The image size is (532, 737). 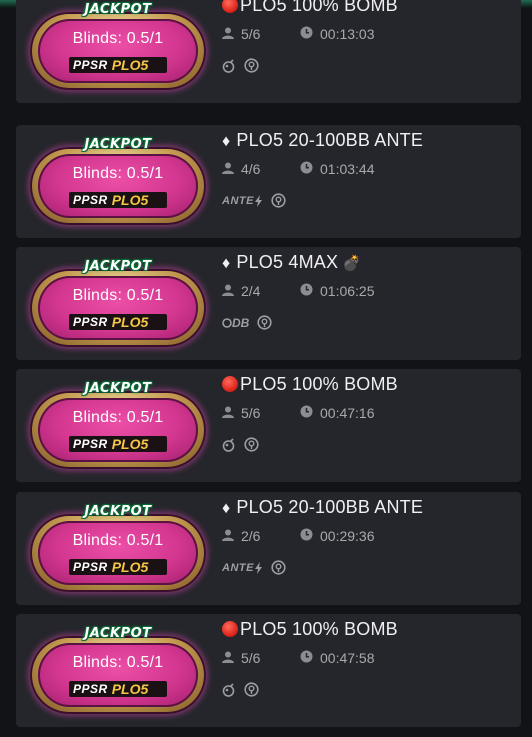 I want to click on elapsed-time: 00:13:03, so click(x=347, y=34).